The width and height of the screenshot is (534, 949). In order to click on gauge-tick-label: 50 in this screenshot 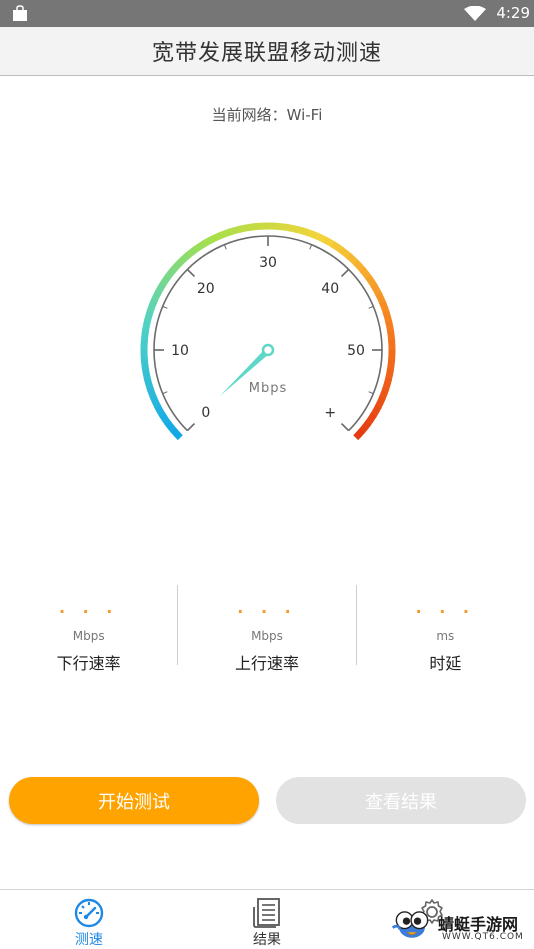, I will do `click(356, 351)`.